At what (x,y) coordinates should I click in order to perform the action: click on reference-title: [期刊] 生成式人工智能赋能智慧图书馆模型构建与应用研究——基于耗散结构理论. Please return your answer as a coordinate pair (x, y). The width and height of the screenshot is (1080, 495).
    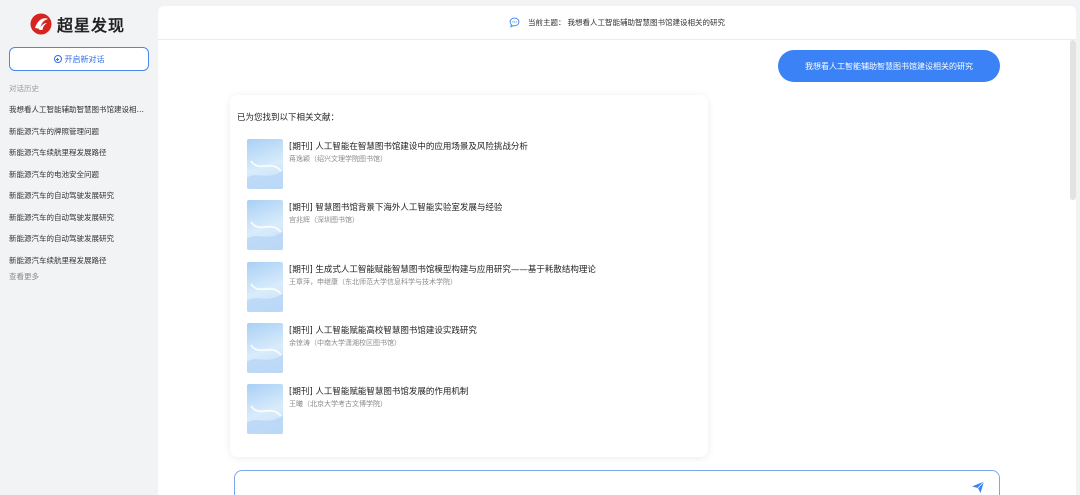
    Looking at the image, I should click on (442, 270).